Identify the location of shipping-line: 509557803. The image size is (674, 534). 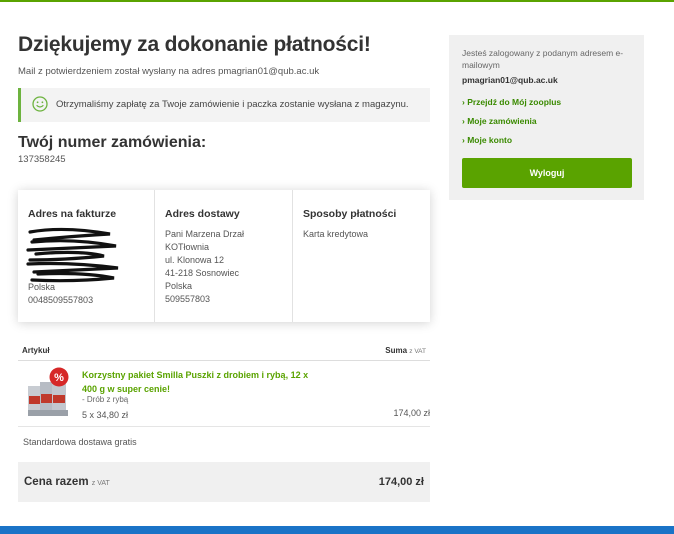
(188, 299).